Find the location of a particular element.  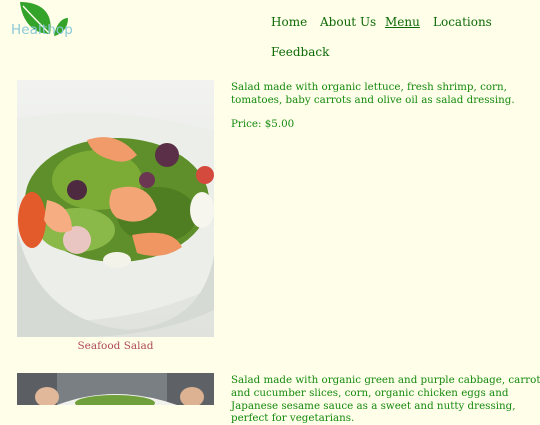

menu-item-caption: Seafood Salad is located at coordinates (115, 346).